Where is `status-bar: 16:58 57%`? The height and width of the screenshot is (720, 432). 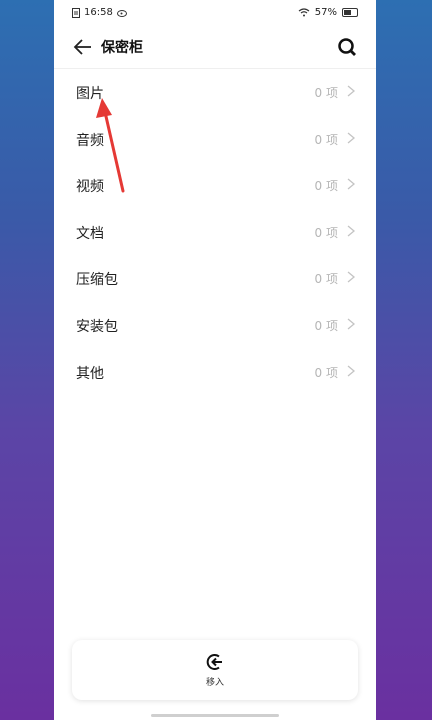 status-bar: 16:58 57% is located at coordinates (215, 13).